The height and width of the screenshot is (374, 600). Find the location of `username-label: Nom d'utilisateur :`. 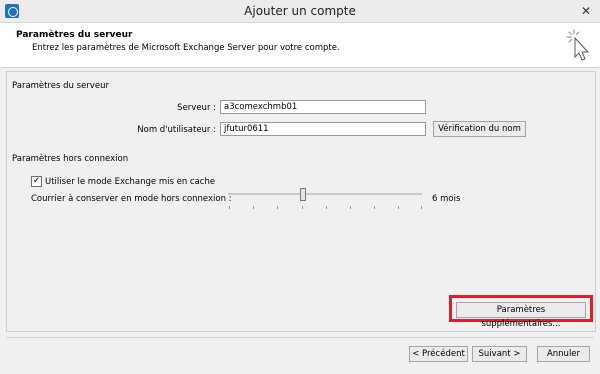

username-label: Nom d'utilisateur : is located at coordinates (176, 130).